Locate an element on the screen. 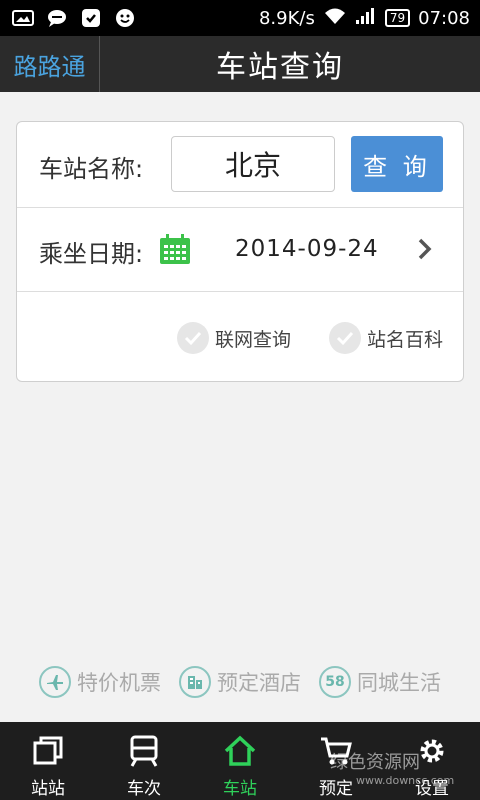  station-label: 车站名称: is located at coordinates (91, 169).